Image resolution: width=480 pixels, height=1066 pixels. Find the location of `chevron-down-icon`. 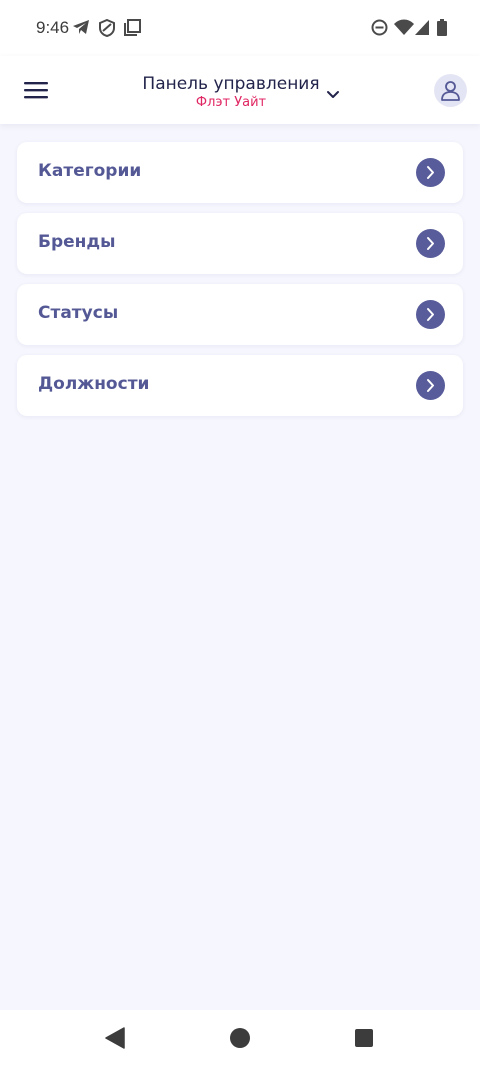

chevron-down-icon is located at coordinates (333, 98).